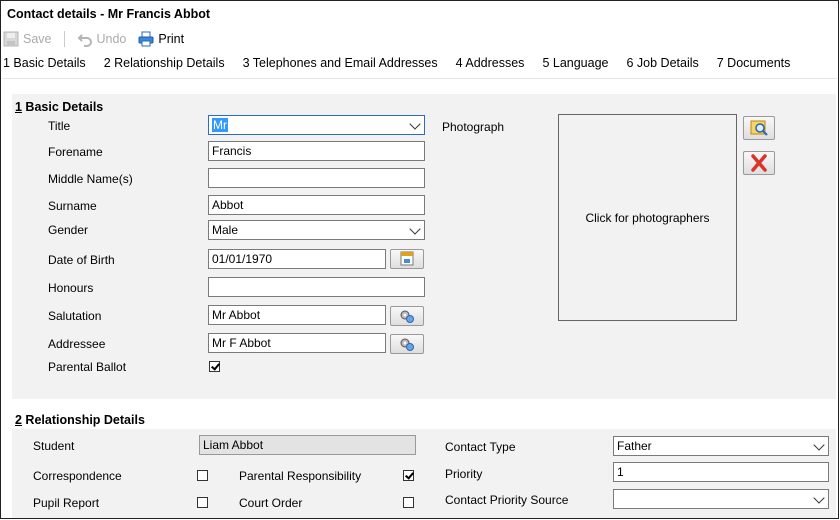  What do you see at coordinates (146, 39) in the screenshot?
I see `printer-icon` at bounding box center [146, 39].